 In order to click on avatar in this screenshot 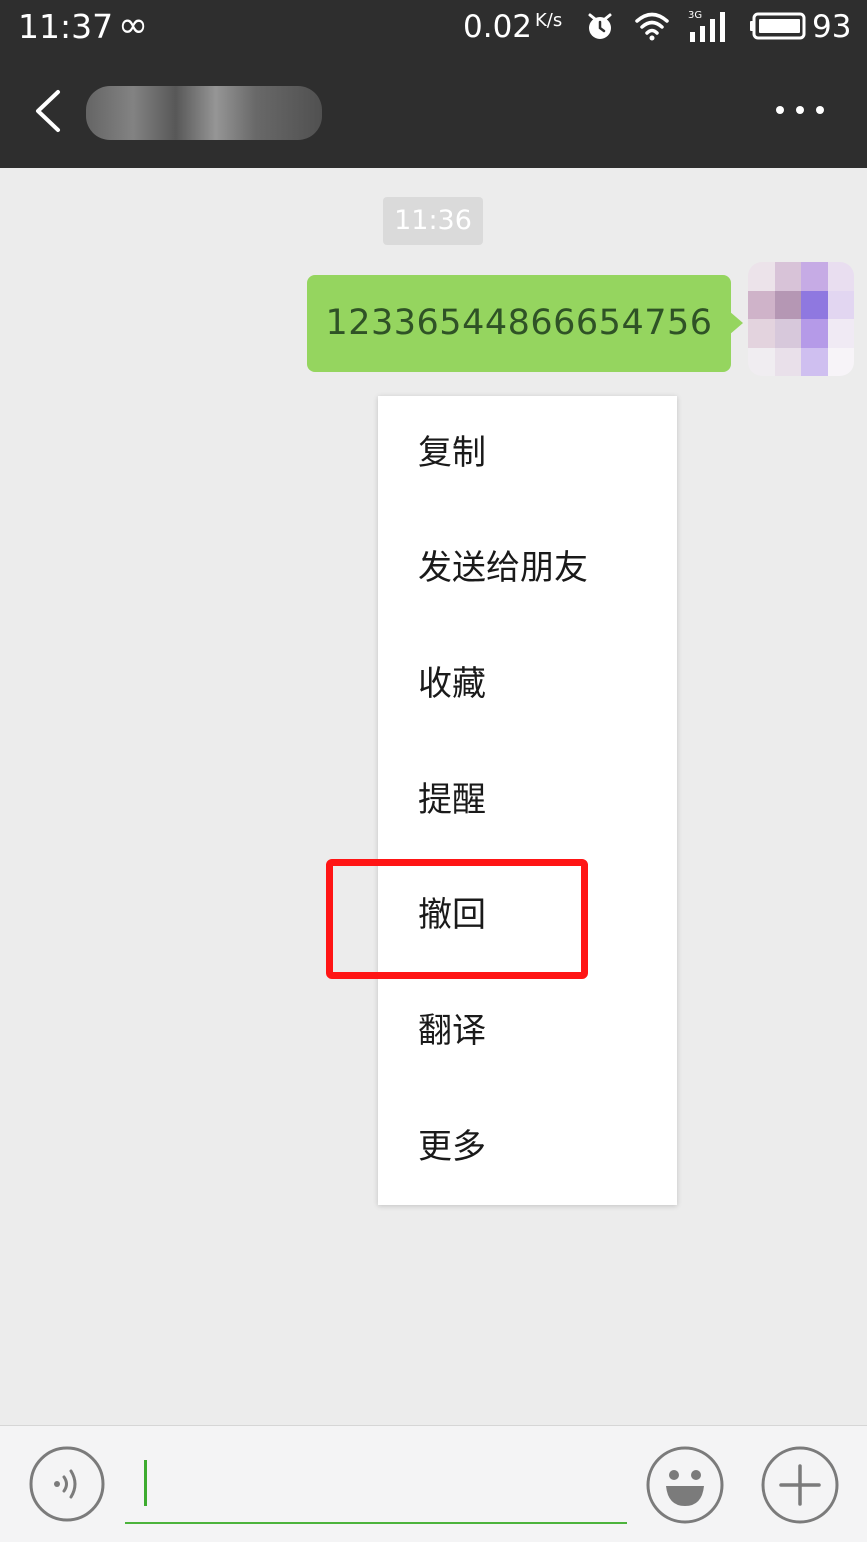, I will do `click(801, 319)`.